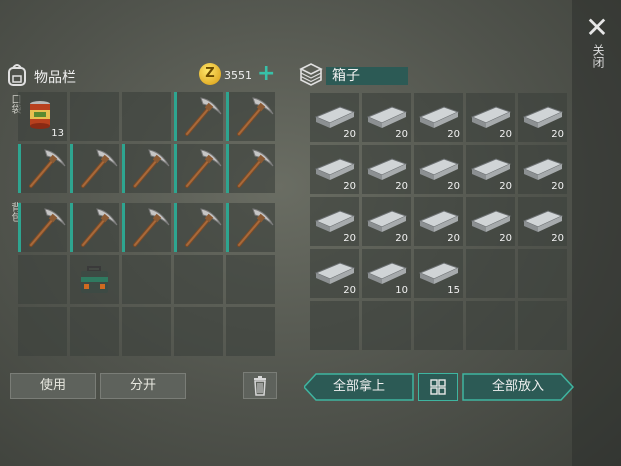  Describe the element at coordinates (266, 74) in the screenshot. I see `add-coins-button: +` at that location.